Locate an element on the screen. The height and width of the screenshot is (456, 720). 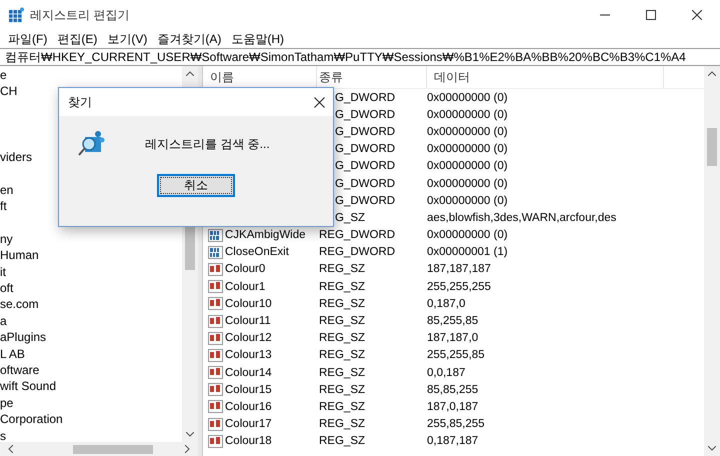
menu-item: 파일(F) is located at coordinates (28, 39).